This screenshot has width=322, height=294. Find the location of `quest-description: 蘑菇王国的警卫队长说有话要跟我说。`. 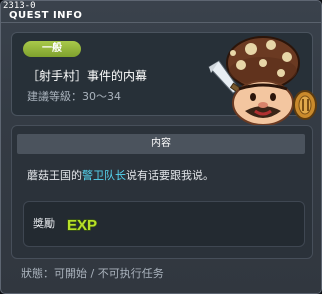

quest-description: 蘑菇王国的警卫队长说有话要跟我说。 is located at coordinates (120, 176).